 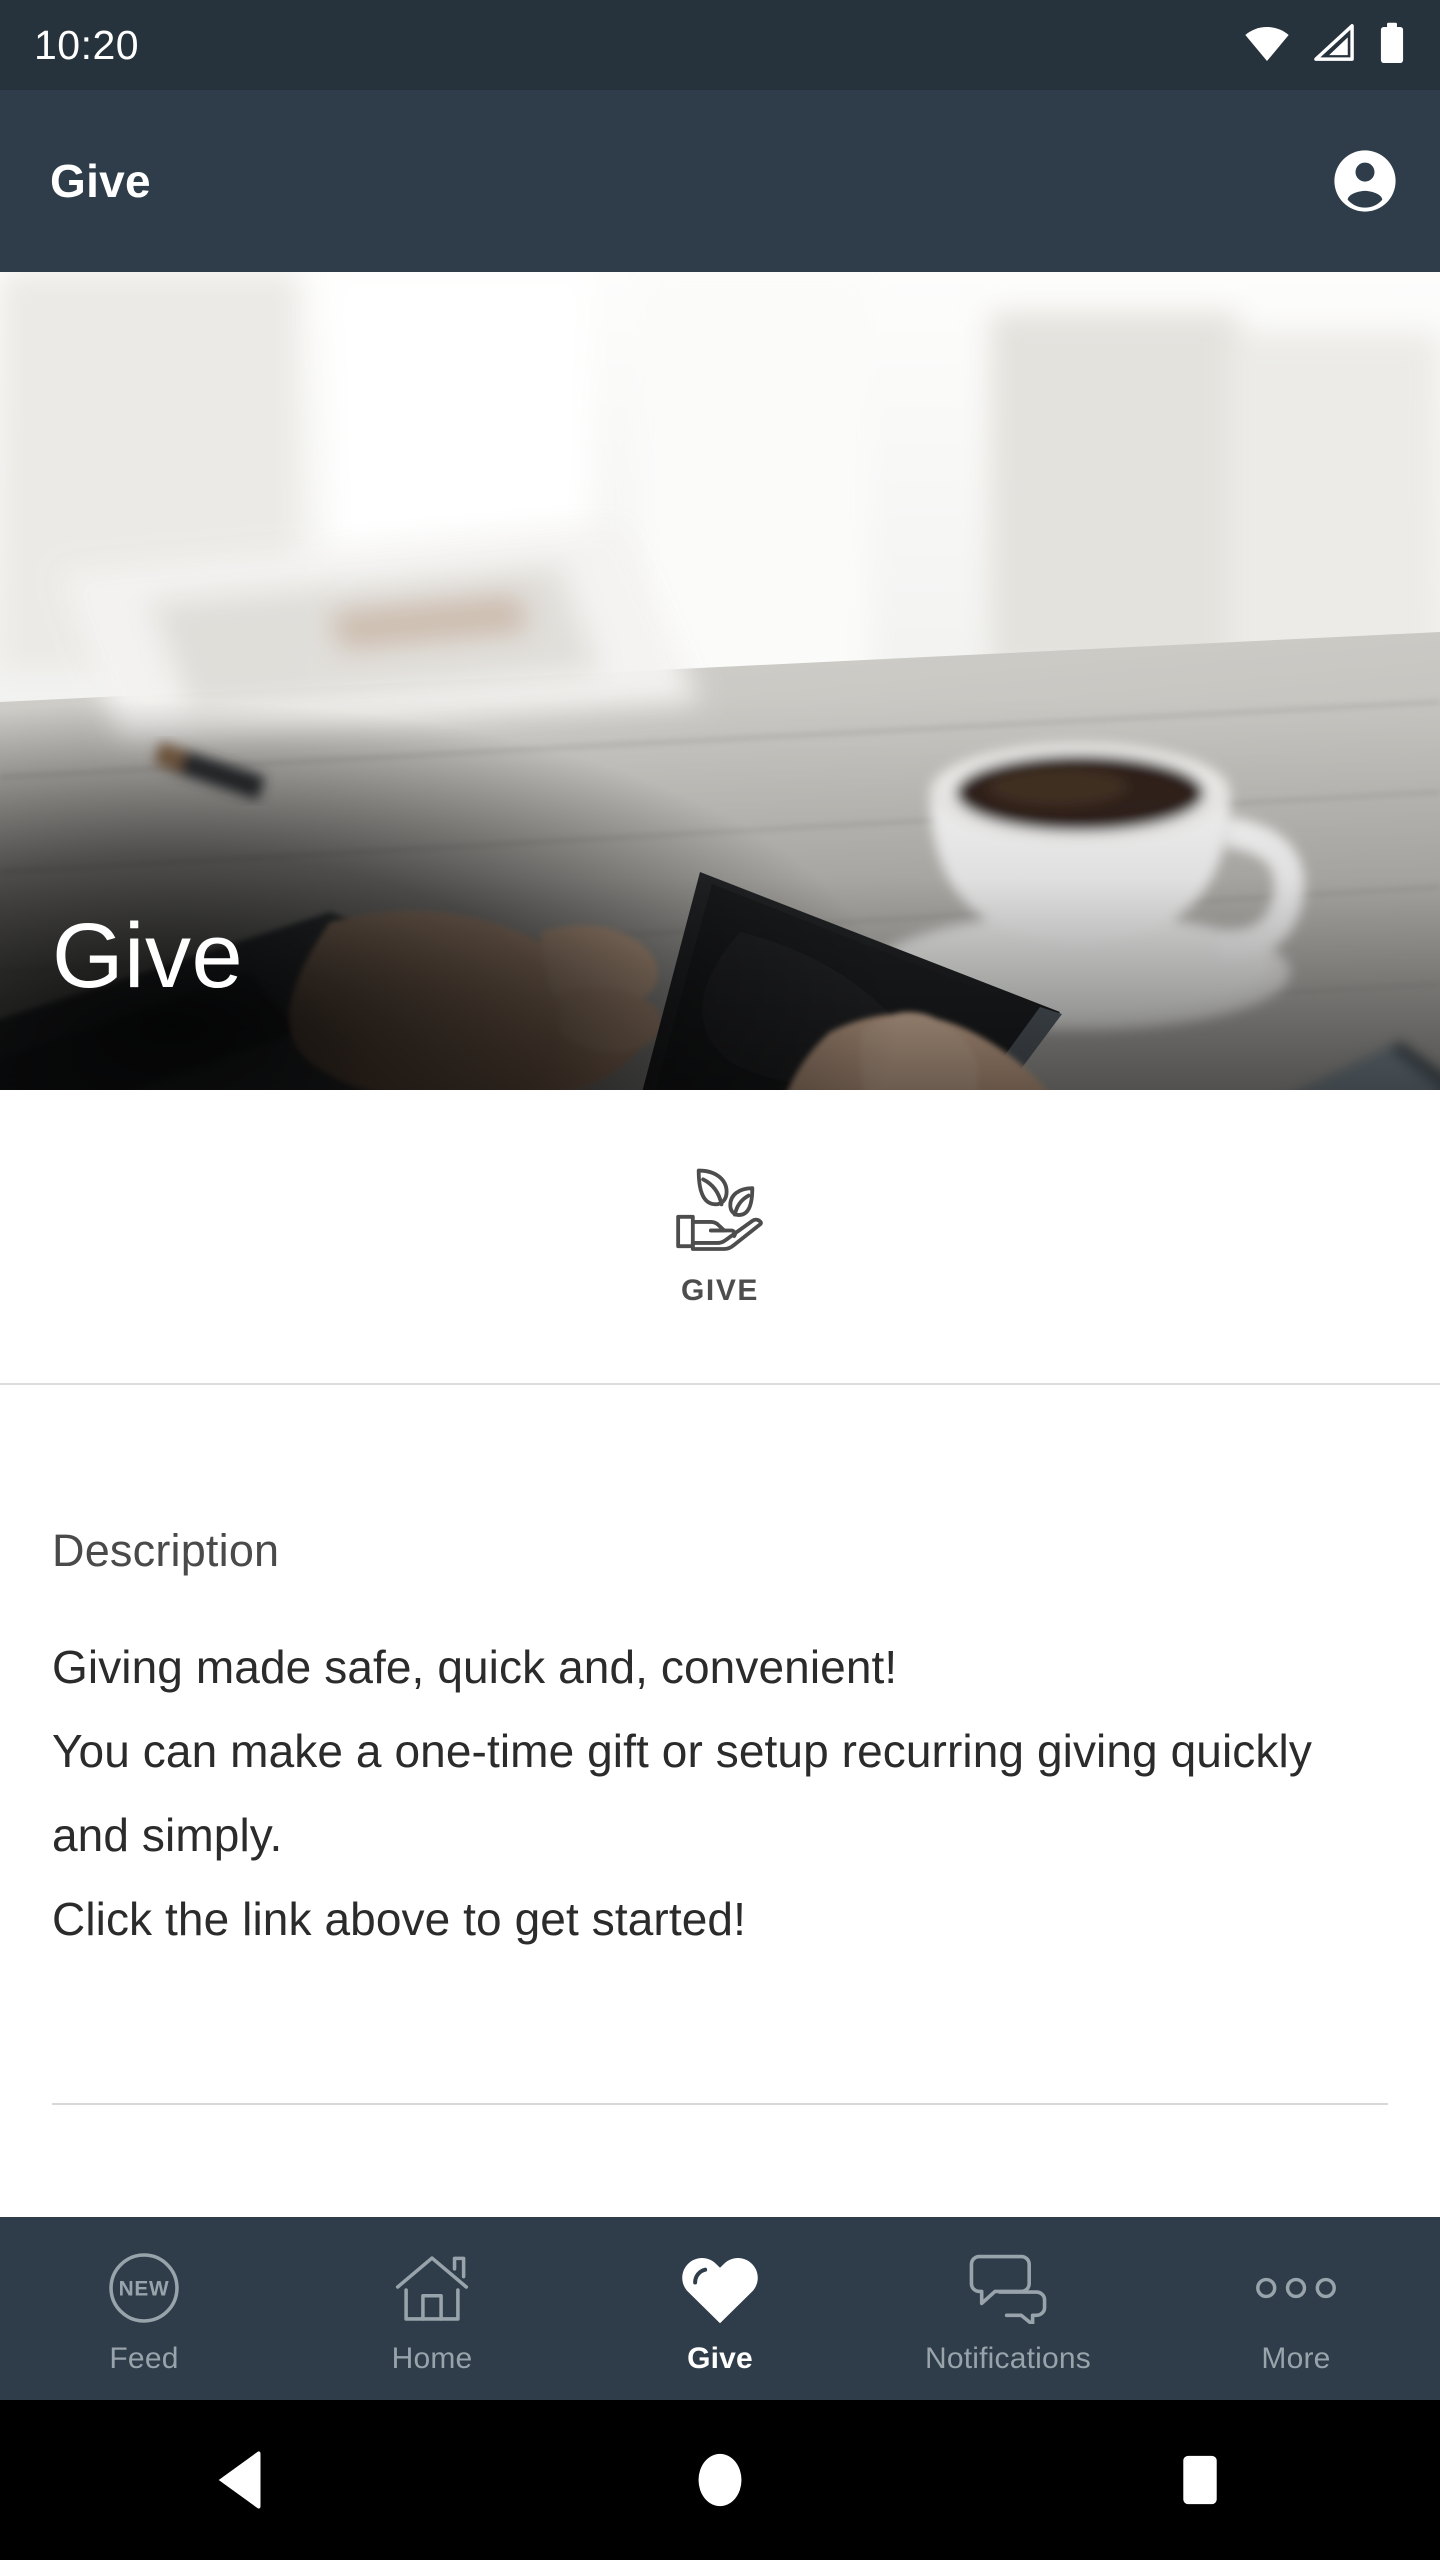 I want to click on chat-bubbles-icon, so click(x=1008, y=2288).